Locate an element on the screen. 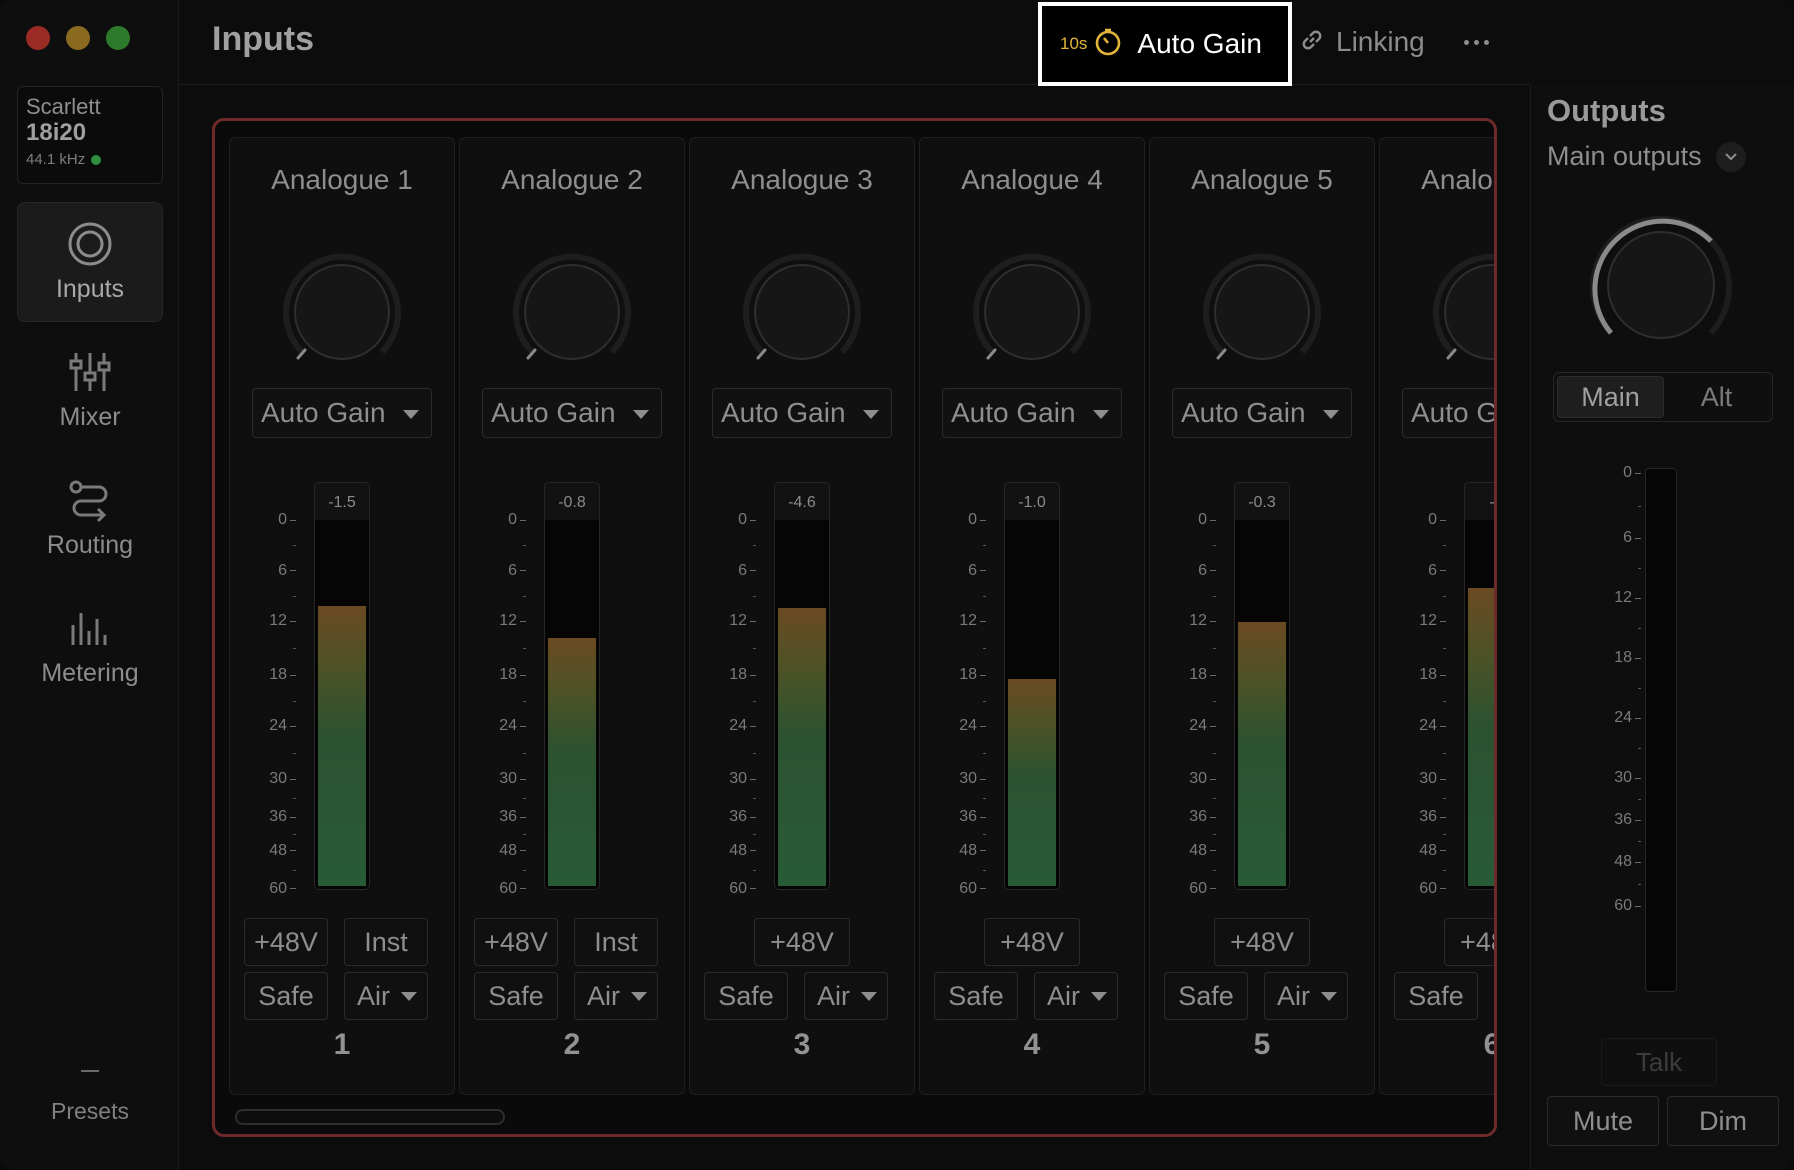  channel-name: Analogue 2 is located at coordinates (572, 179).